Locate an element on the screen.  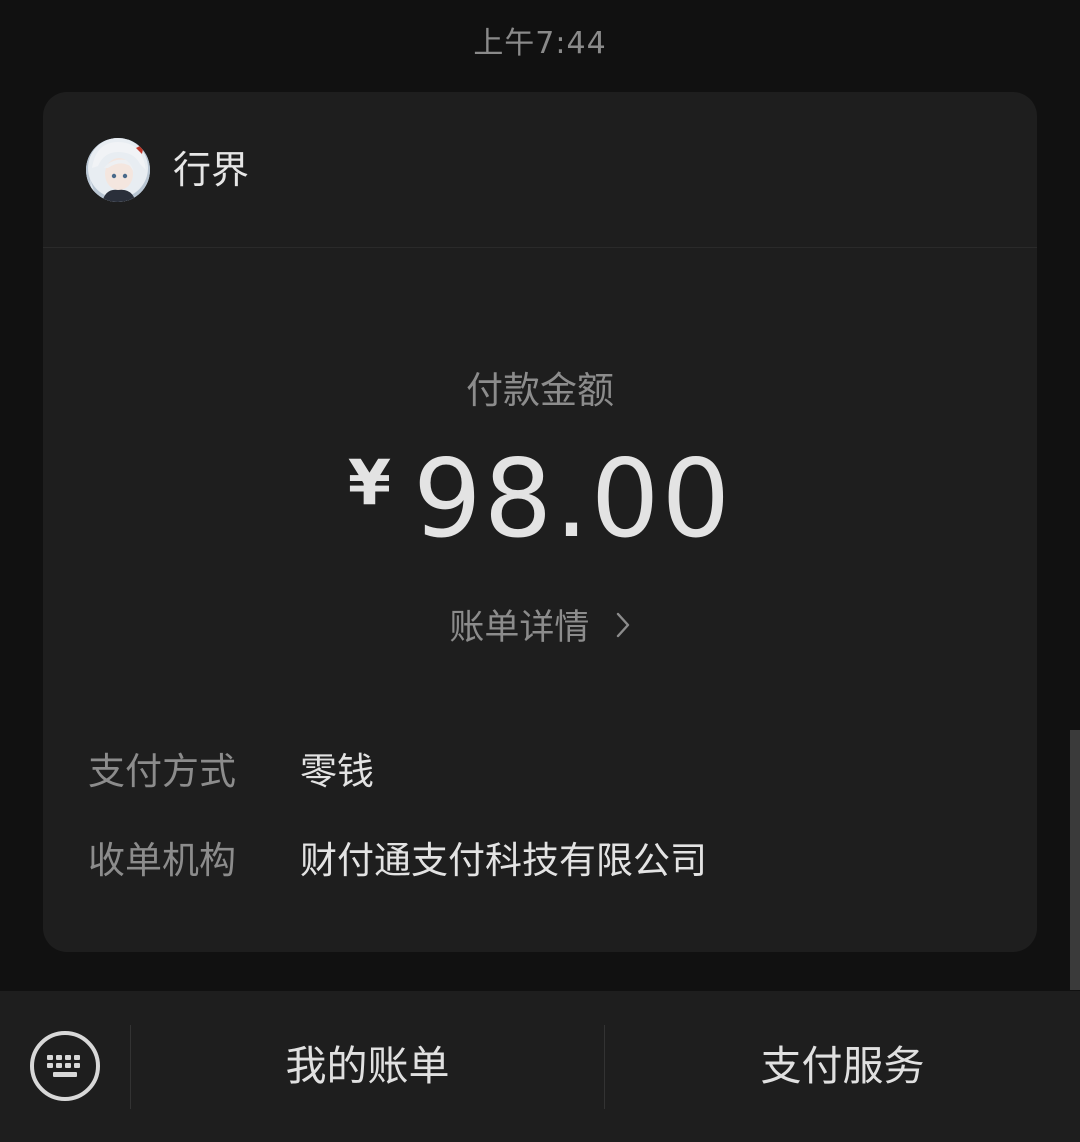
currency-symbol: ¥ is located at coordinates (369, 482).